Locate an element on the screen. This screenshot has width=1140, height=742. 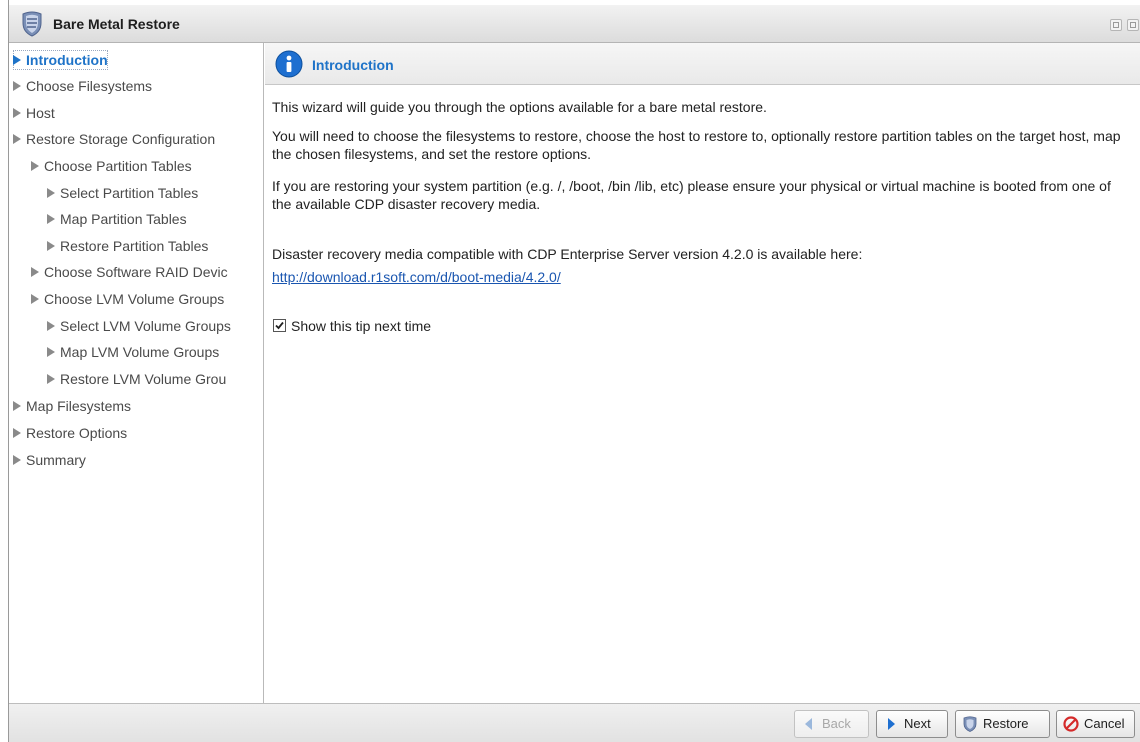
nav-item-label: Choose Software RAID Devic is located at coordinates (136, 272).